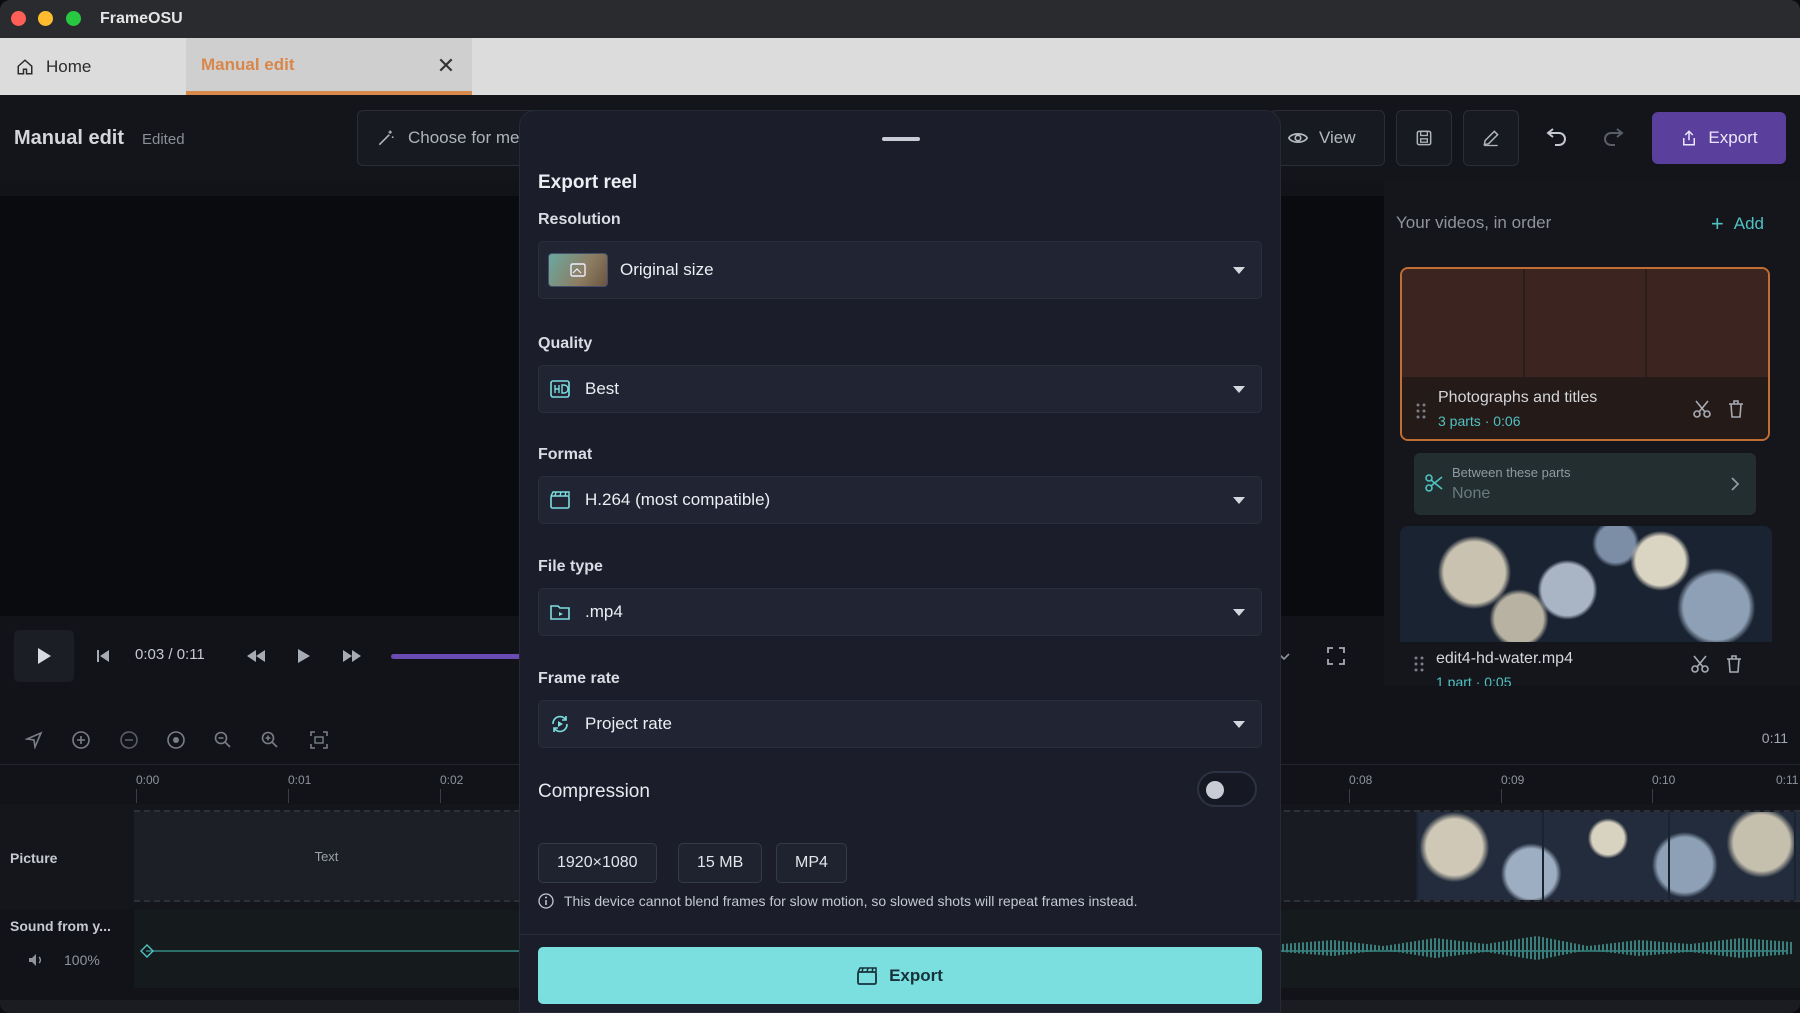  What do you see at coordinates (1585, 325) in the screenshot?
I see `video-thumbnails` at bounding box center [1585, 325].